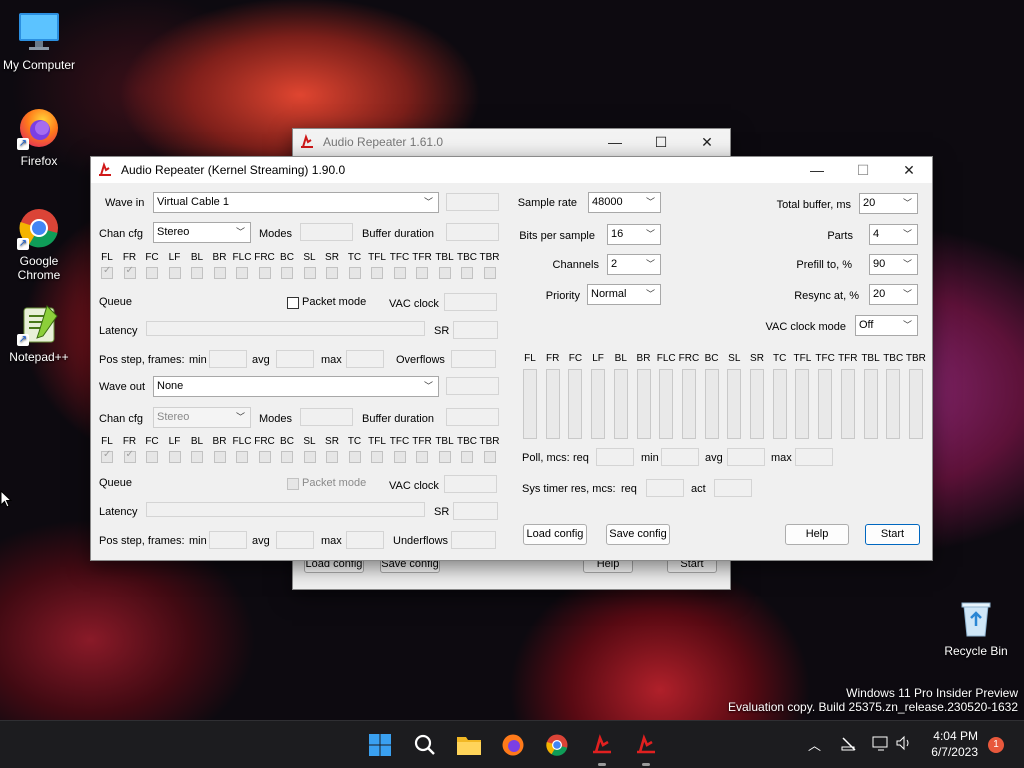 This screenshot has width=1024, height=768. What do you see at coordinates (398, 419) in the screenshot?
I see `wave-out-buffer-duration-label: Buffer duration` at bounding box center [398, 419].